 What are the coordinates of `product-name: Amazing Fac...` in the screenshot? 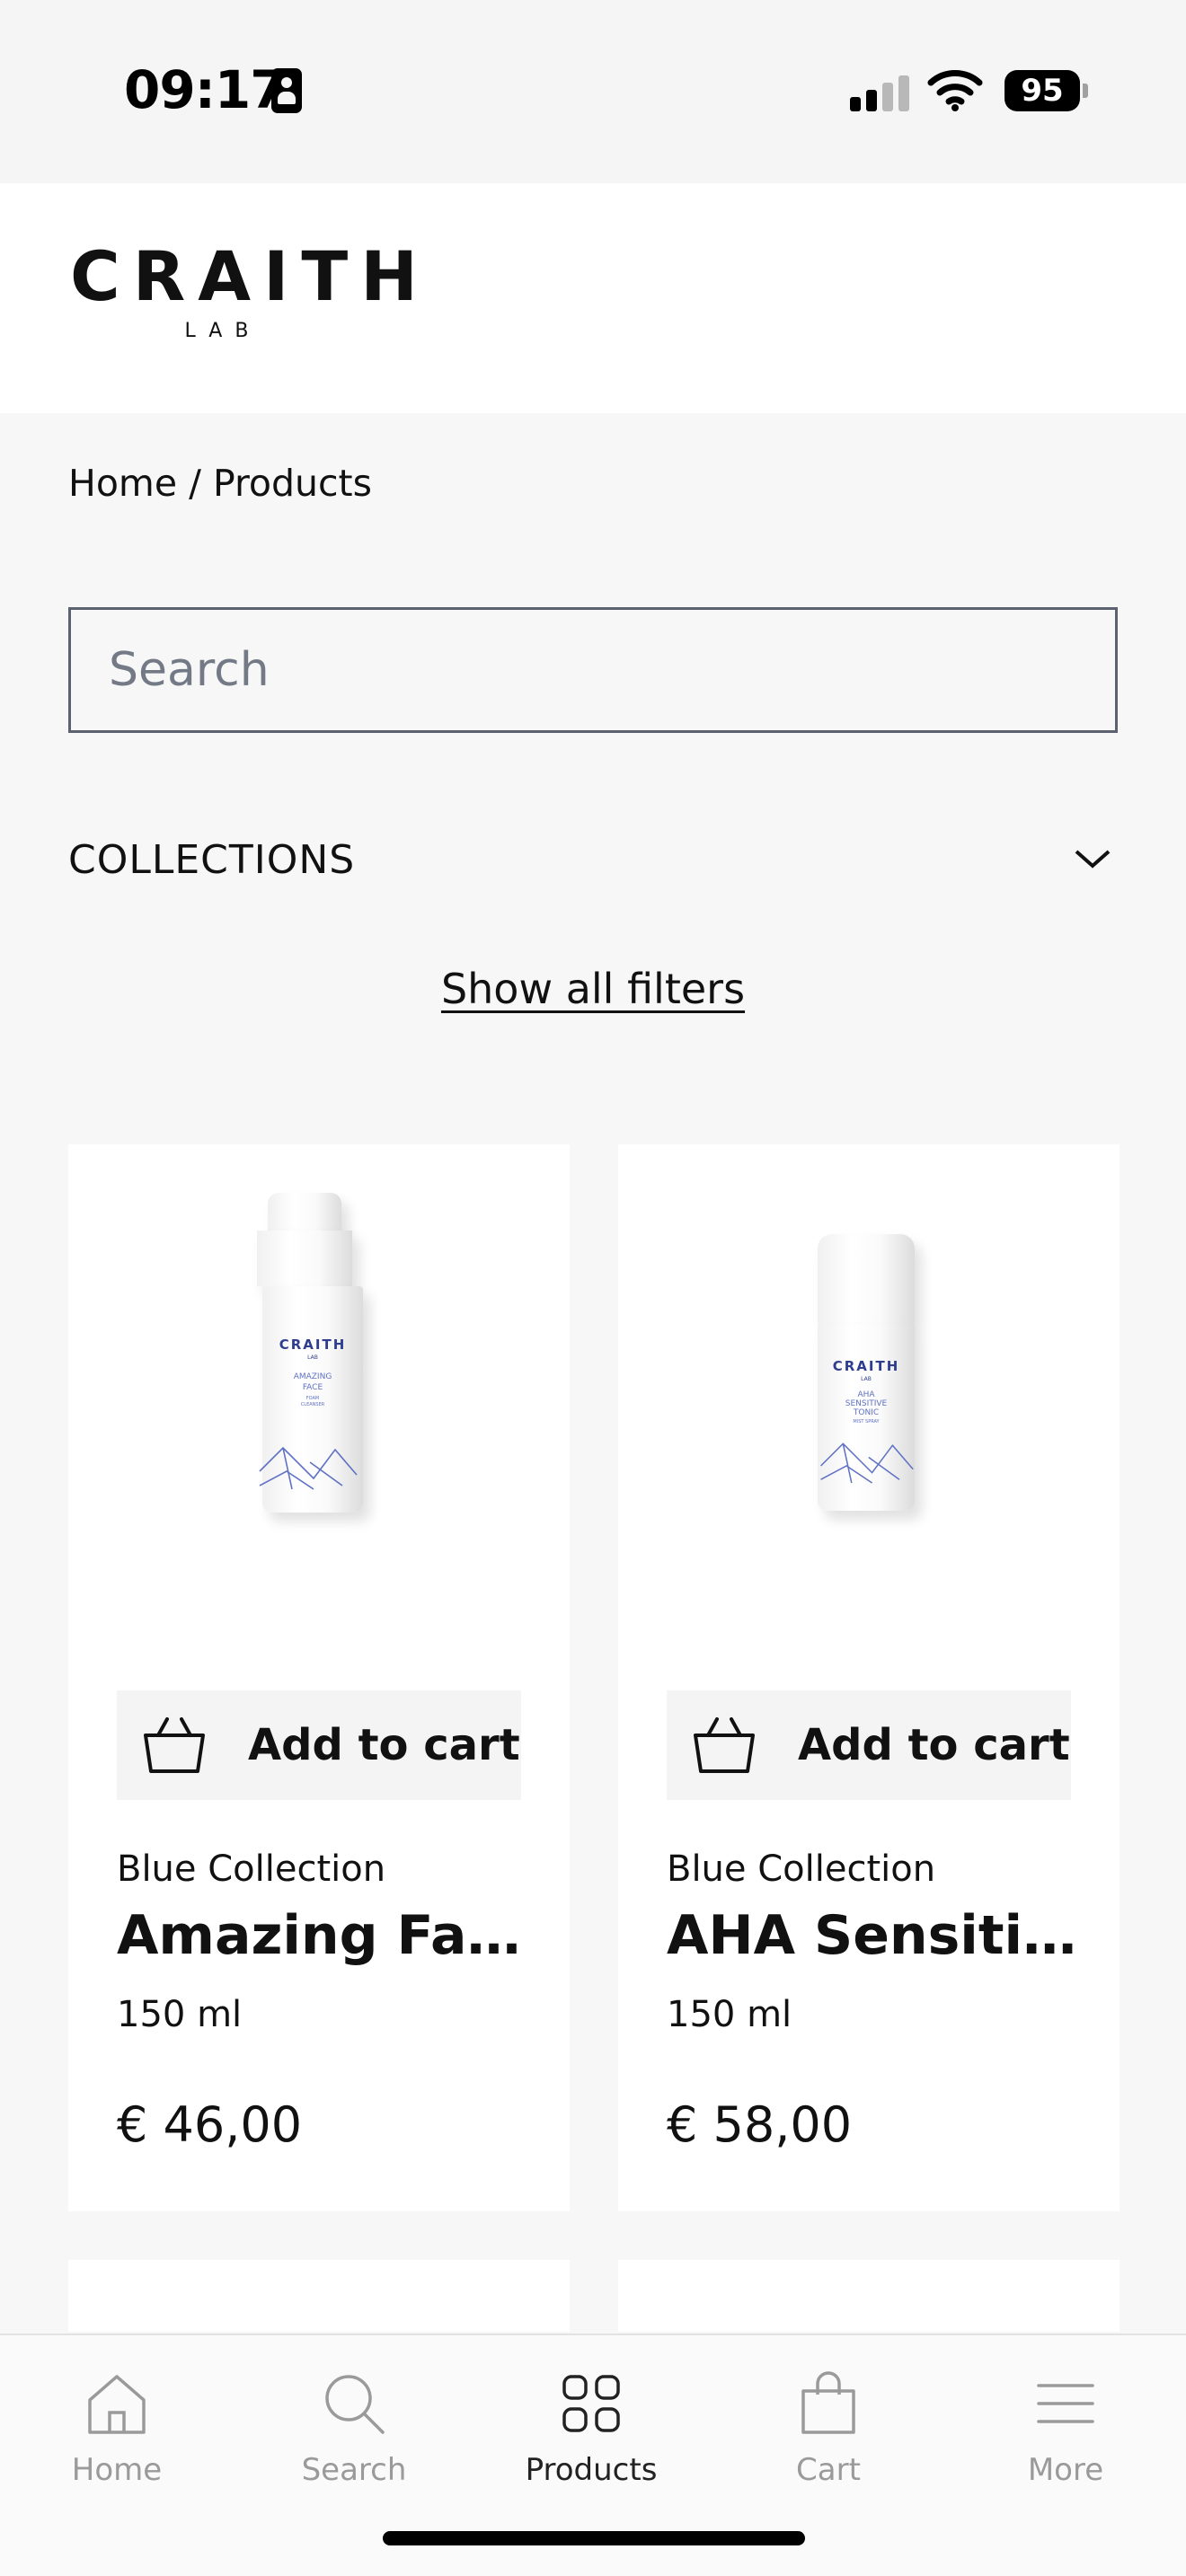 It's located at (328, 1935).